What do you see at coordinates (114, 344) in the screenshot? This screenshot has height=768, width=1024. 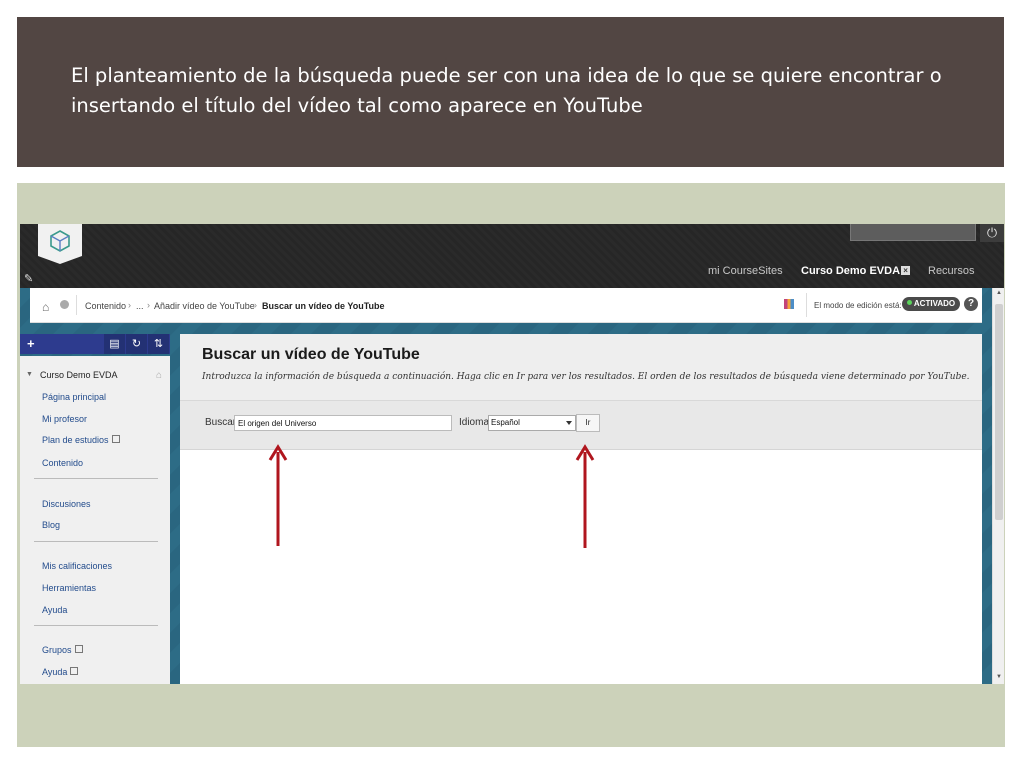 I see `folder-icon: ▤` at bounding box center [114, 344].